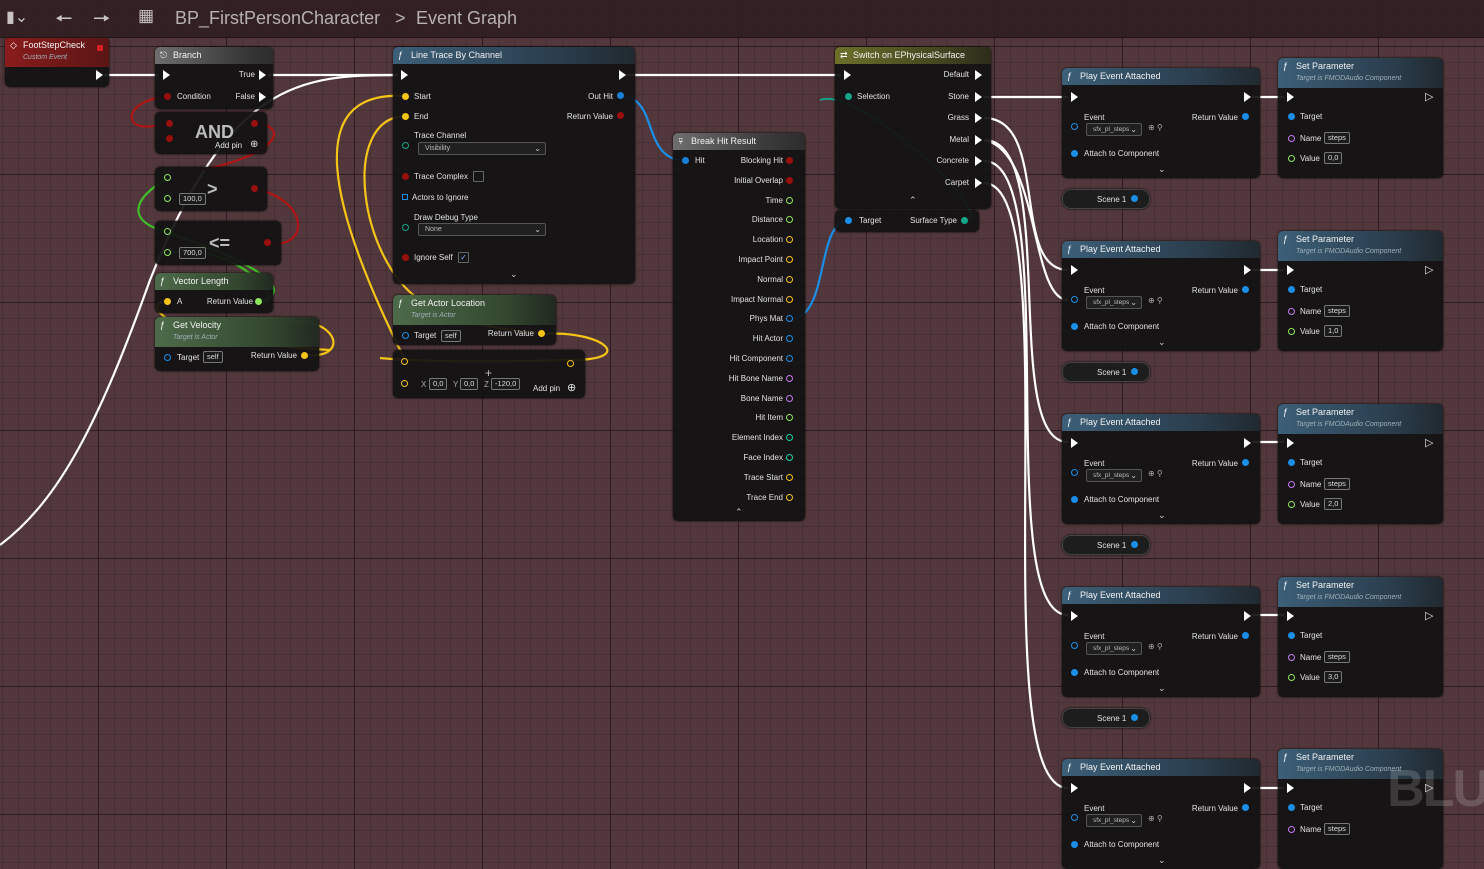 This screenshot has width=1484, height=869. What do you see at coordinates (167, 198) in the screenshot?
I see `greater-input-b-pin` at bounding box center [167, 198].